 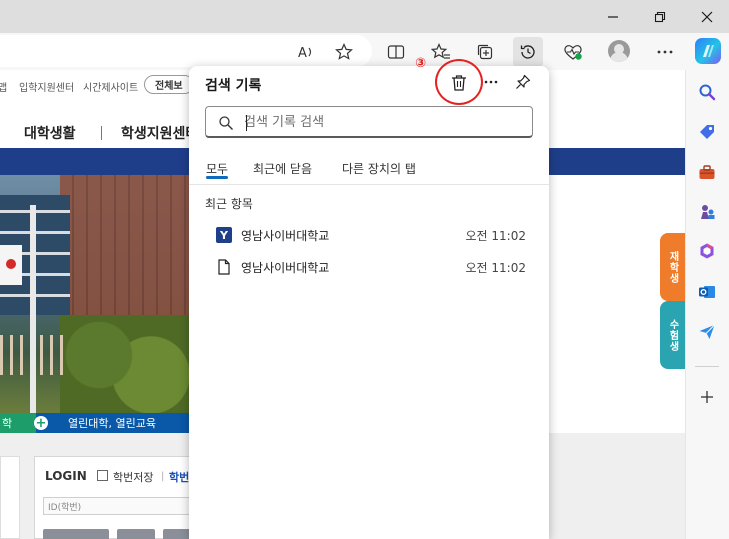 I want to click on add-icon, so click(x=707, y=397).